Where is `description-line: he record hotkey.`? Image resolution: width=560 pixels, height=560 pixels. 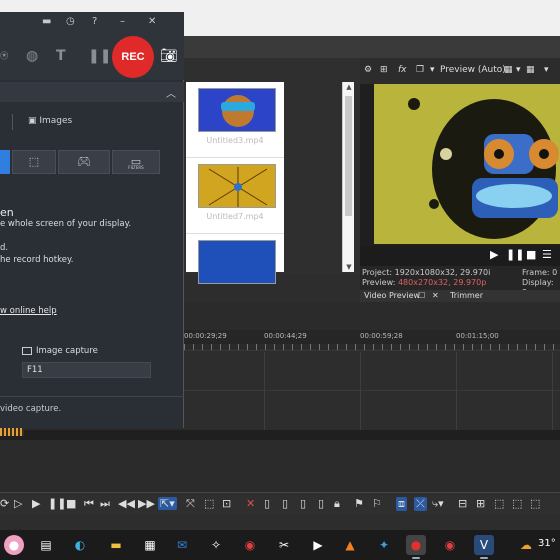 description-line: he record hotkey. is located at coordinates (37, 260).